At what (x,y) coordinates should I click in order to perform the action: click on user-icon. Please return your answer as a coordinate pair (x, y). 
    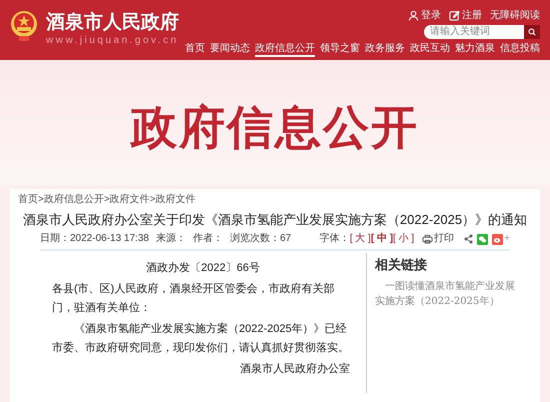
    Looking at the image, I should click on (413, 15).